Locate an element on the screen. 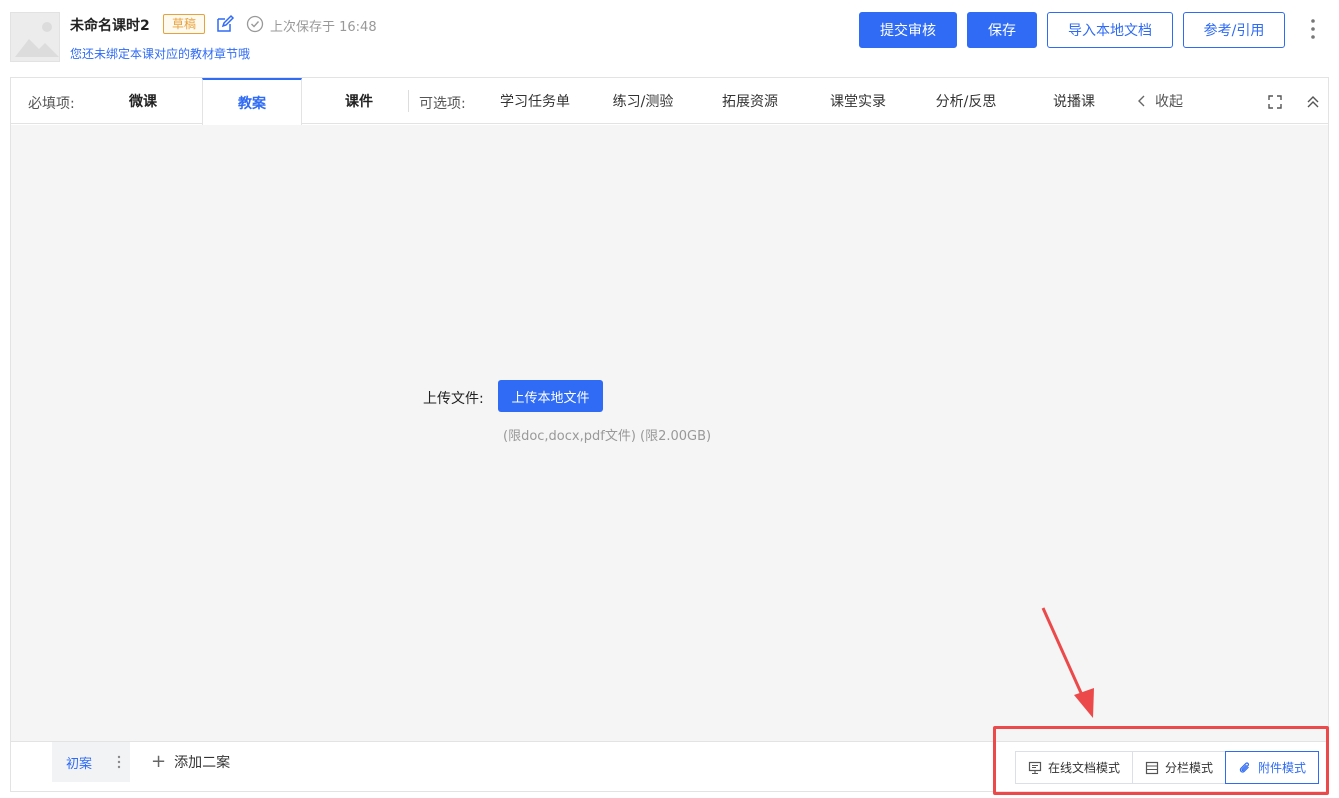 This screenshot has height=798, width=1339. column-mode-button: 分栏模式 is located at coordinates (1179, 767).